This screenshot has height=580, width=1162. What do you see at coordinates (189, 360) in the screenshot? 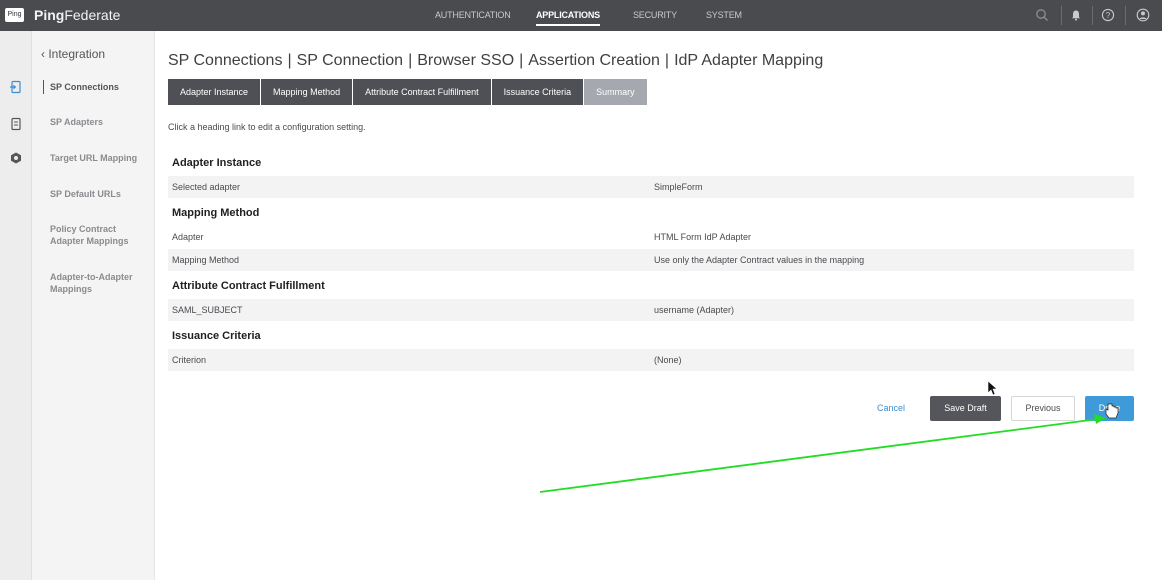
I see `row-label: Criterion` at bounding box center [189, 360].